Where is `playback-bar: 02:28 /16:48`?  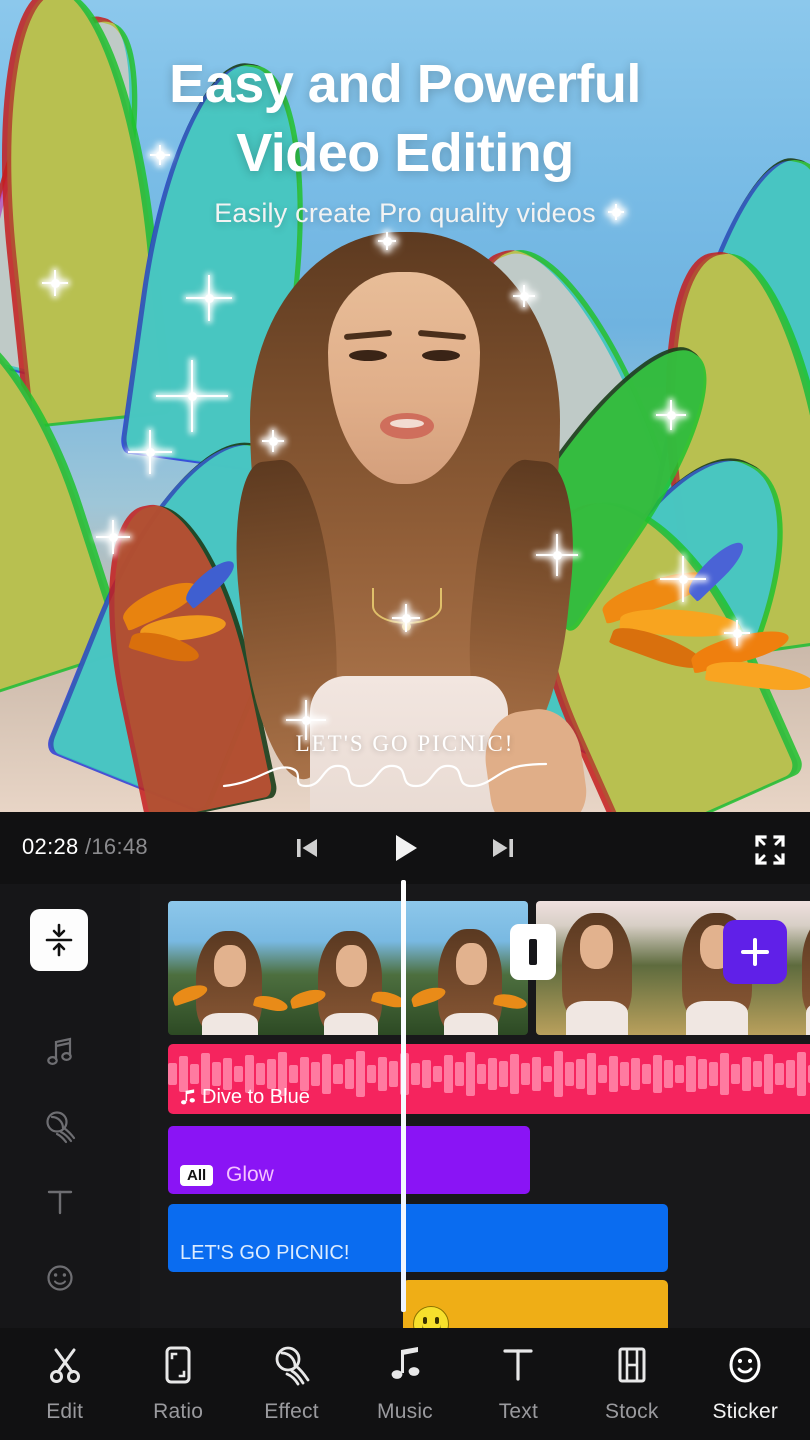
playback-bar: 02:28 /16:48 is located at coordinates (405, 848).